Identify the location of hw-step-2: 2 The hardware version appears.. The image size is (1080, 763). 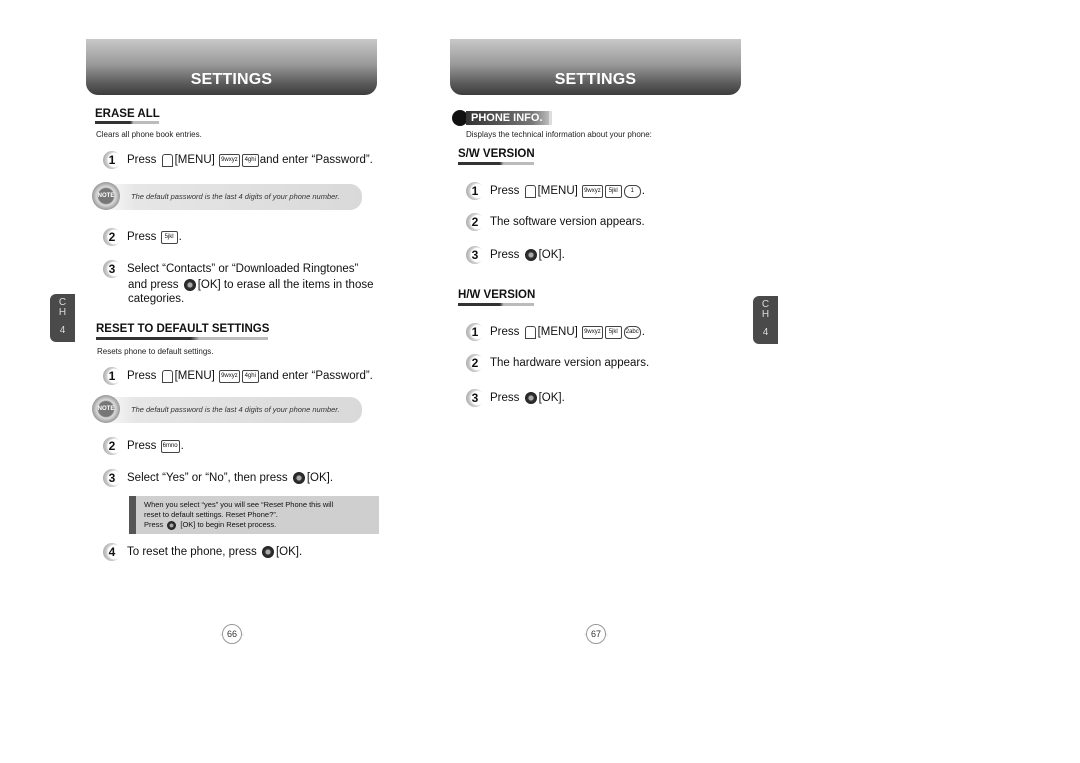
(557, 363).